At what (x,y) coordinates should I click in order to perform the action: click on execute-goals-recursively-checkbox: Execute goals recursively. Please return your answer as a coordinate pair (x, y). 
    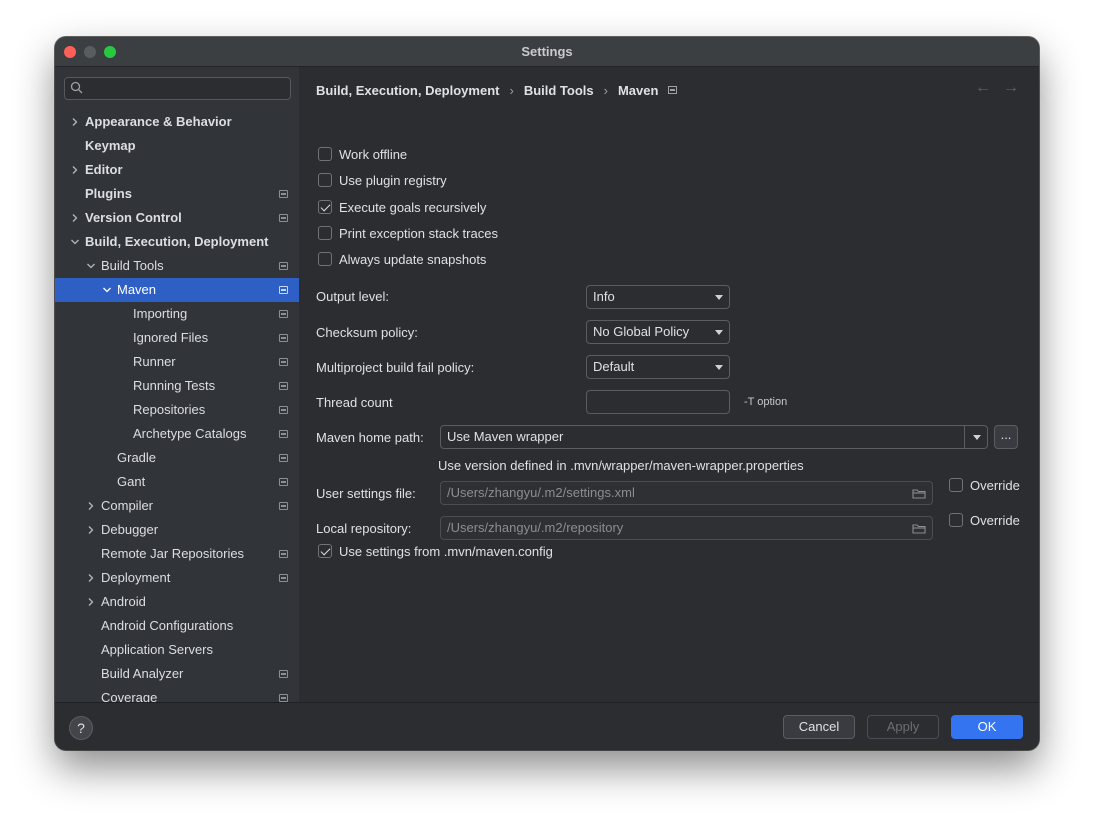
    Looking at the image, I should click on (402, 207).